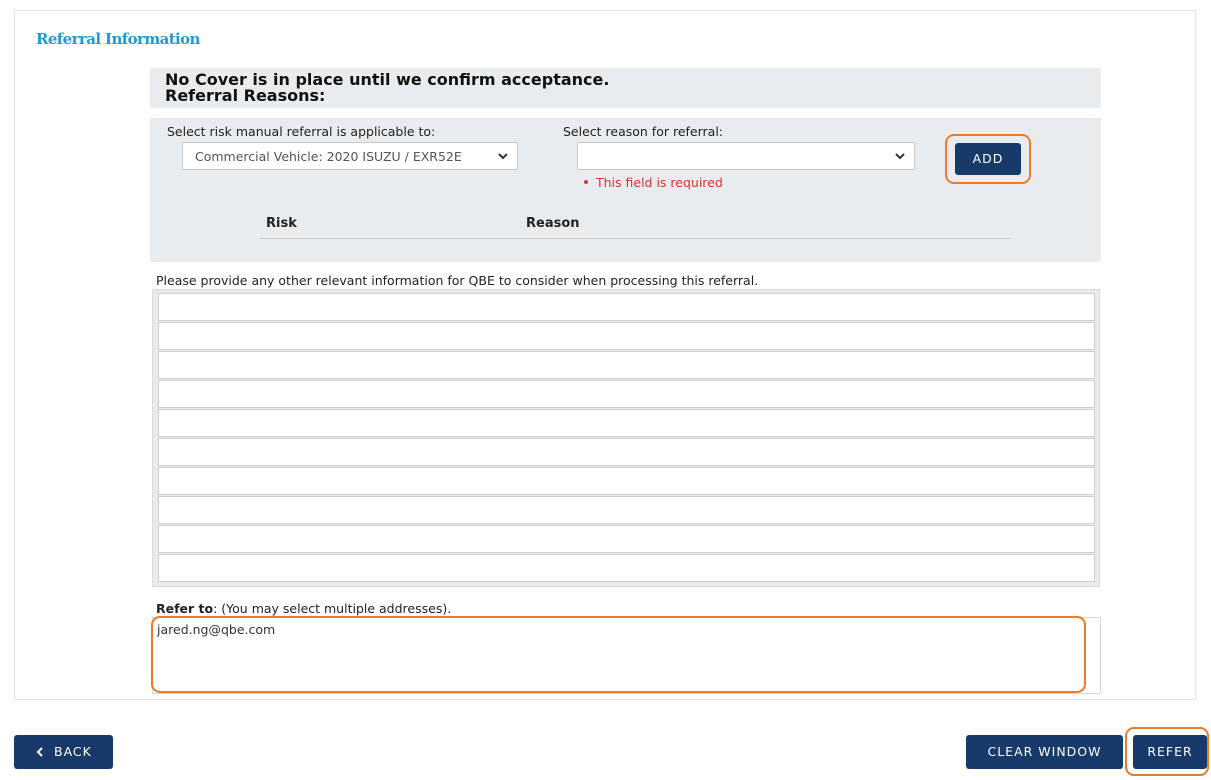  Describe the element at coordinates (1044, 752) in the screenshot. I see `clear-window-button: CLEAR WINDOW` at that location.